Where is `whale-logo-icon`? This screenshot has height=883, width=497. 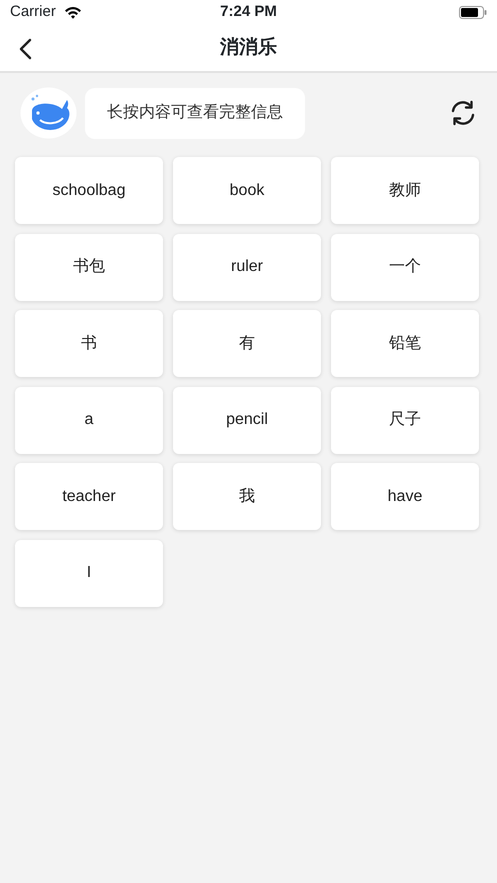 whale-logo-icon is located at coordinates (48, 113).